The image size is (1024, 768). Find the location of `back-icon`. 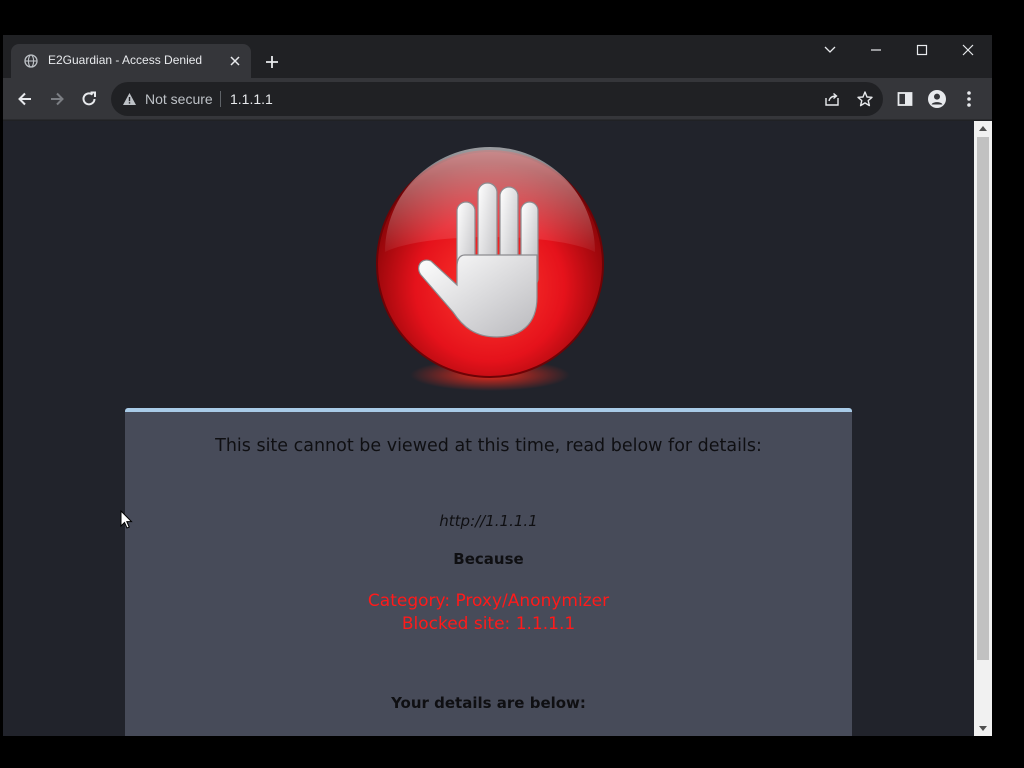

back-icon is located at coordinates (24, 99).